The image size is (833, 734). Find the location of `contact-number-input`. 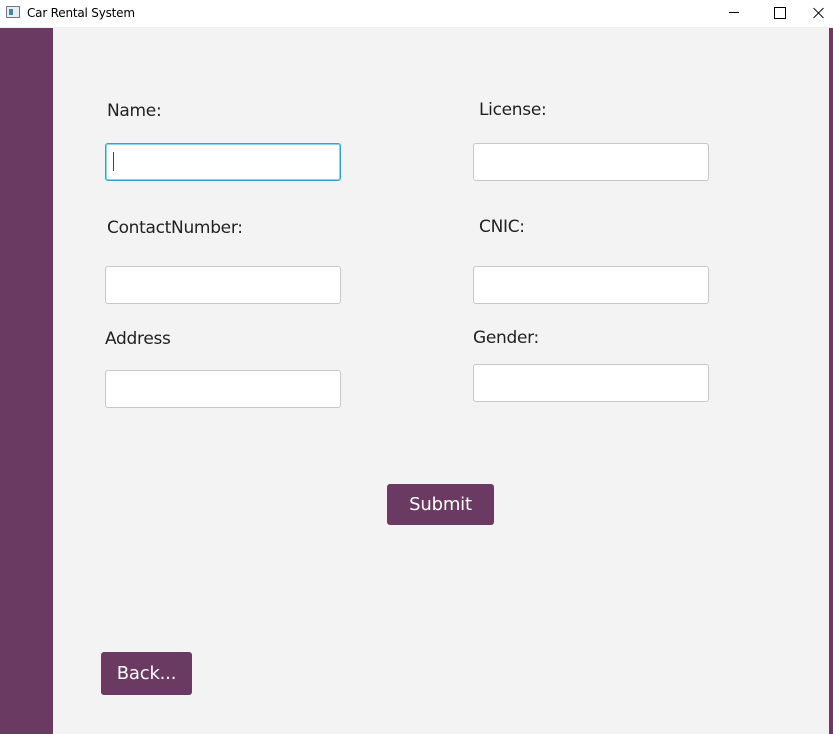

contact-number-input is located at coordinates (223, 285).